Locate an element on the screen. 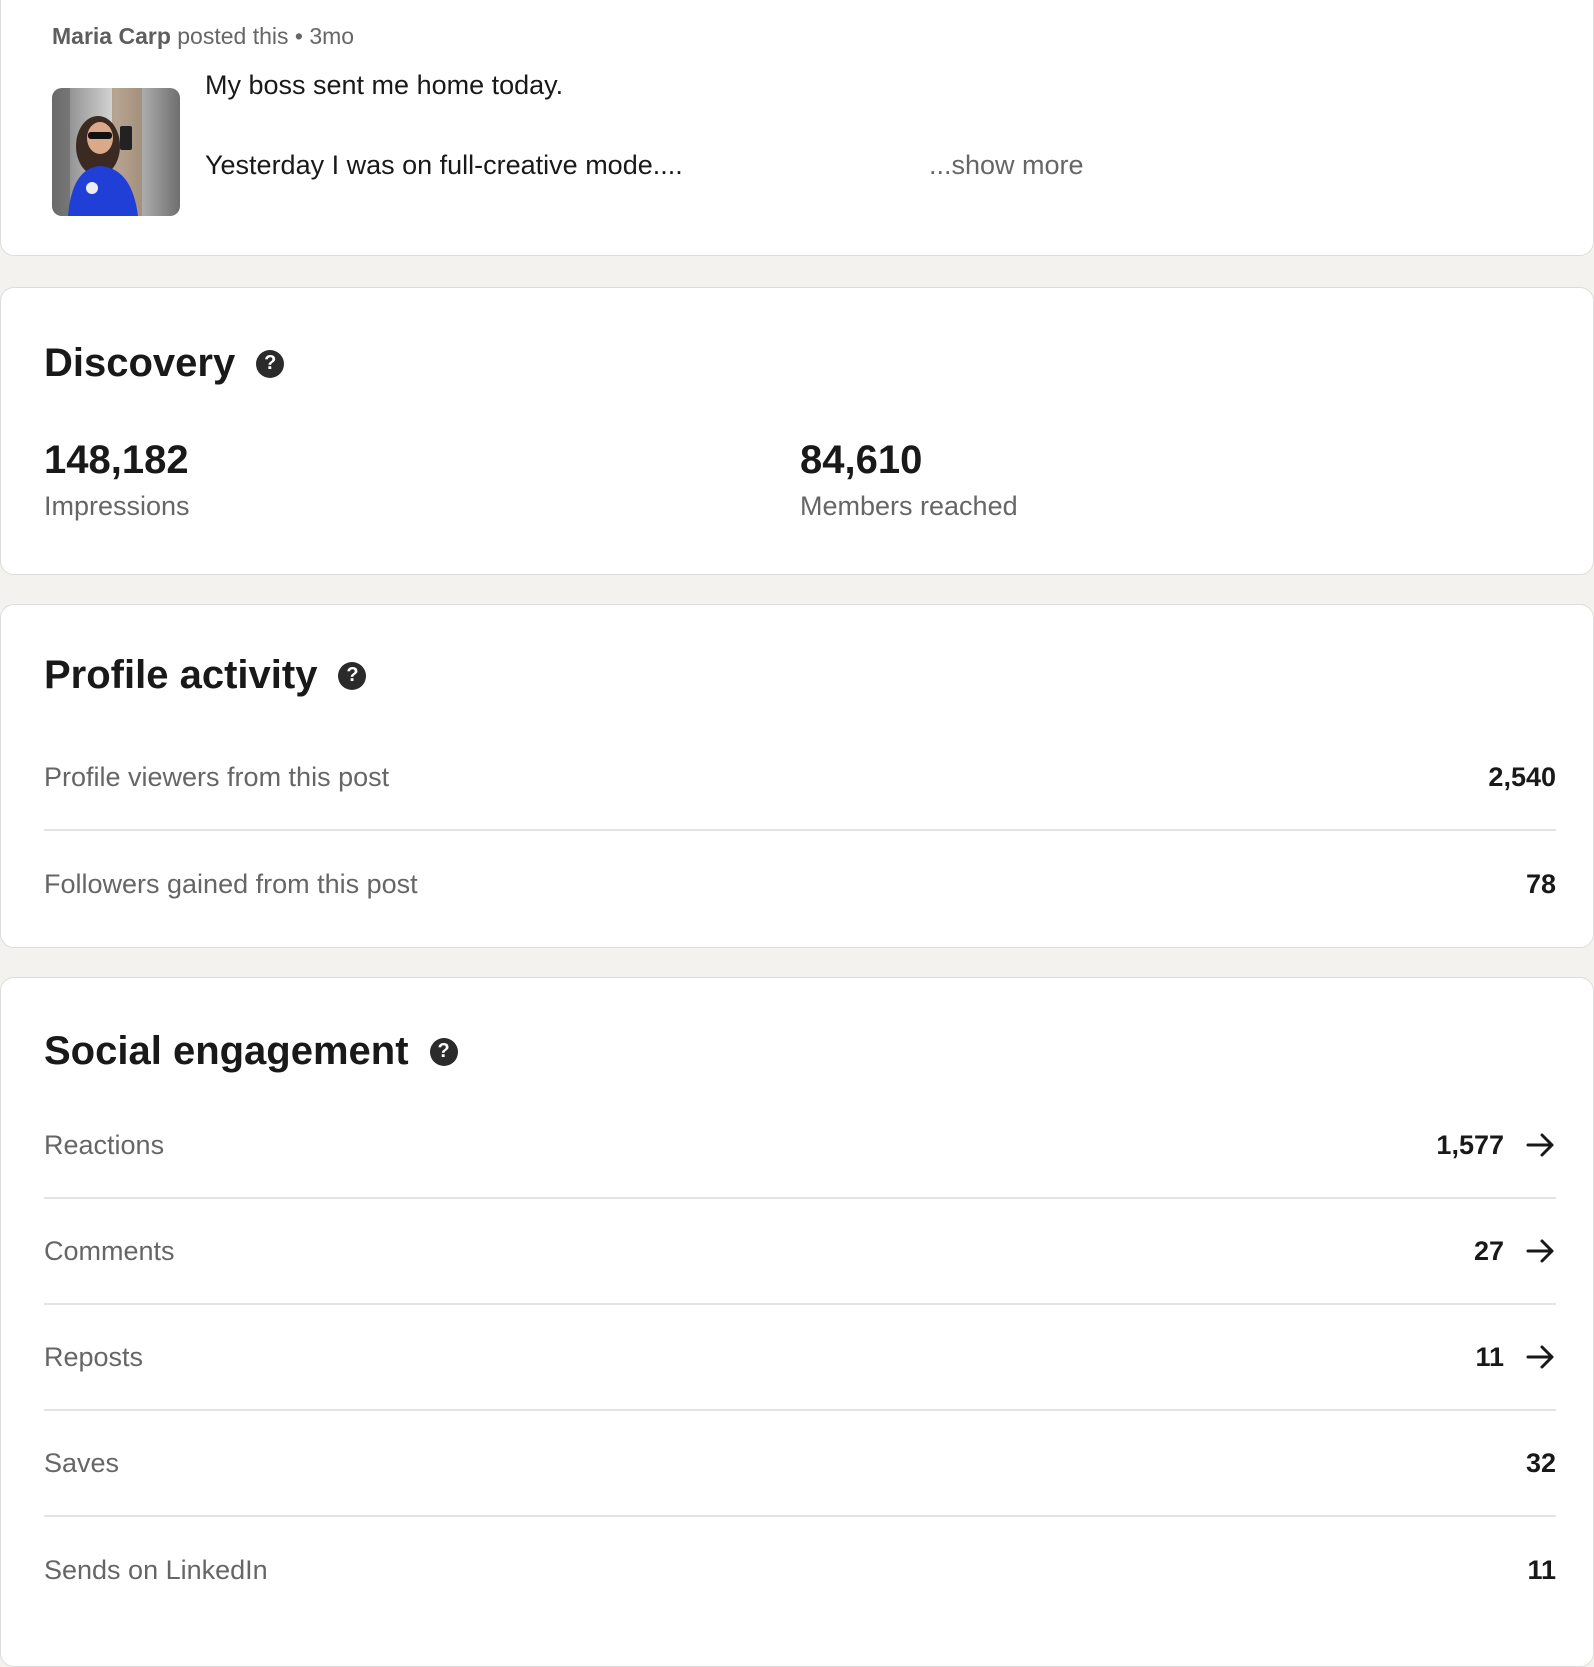 Image resolution: width=1594 pixels, height=1667 pixels. discovery-title: Discovery is located at coordinates (140, 363).